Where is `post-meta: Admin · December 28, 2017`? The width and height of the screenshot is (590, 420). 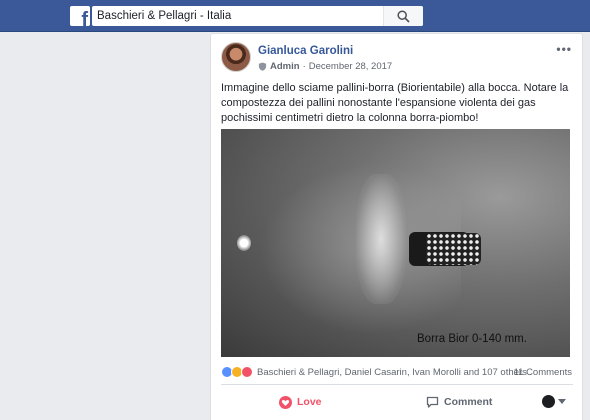
post-meta: Admin · December 28, 2017 is located at coordinates (325, 66).